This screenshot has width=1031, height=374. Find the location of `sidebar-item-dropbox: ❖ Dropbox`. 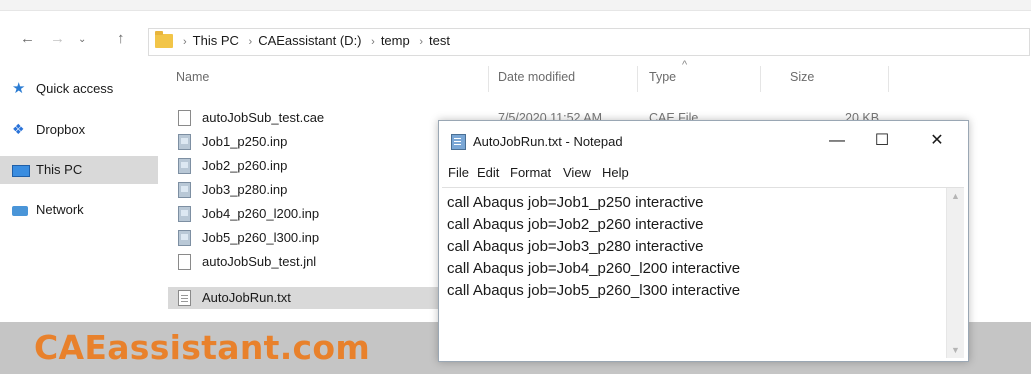

sidebar-item-dropbox: ❖ Dropbox is located at coordinates (79, 130).